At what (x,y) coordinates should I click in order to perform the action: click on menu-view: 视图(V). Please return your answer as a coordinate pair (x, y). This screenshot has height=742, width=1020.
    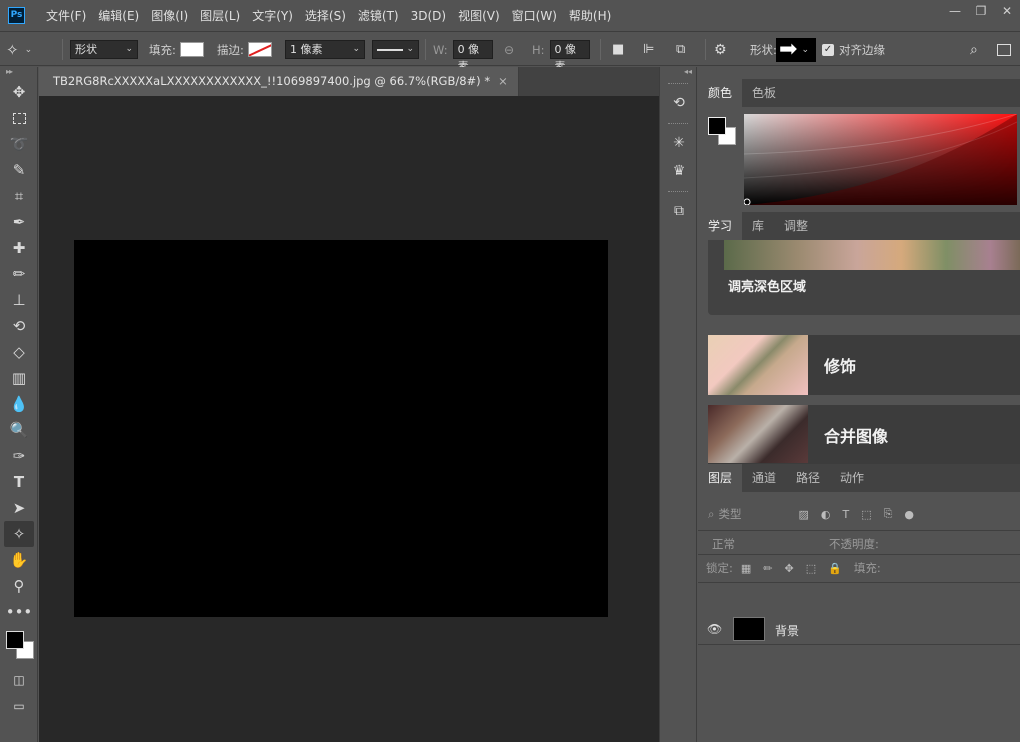
    Looking at the image, I should click on (479, 16).